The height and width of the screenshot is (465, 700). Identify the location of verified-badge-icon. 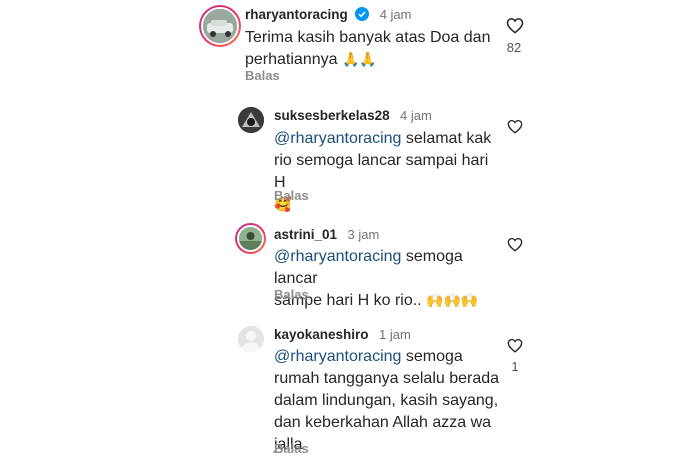
(362, 14).